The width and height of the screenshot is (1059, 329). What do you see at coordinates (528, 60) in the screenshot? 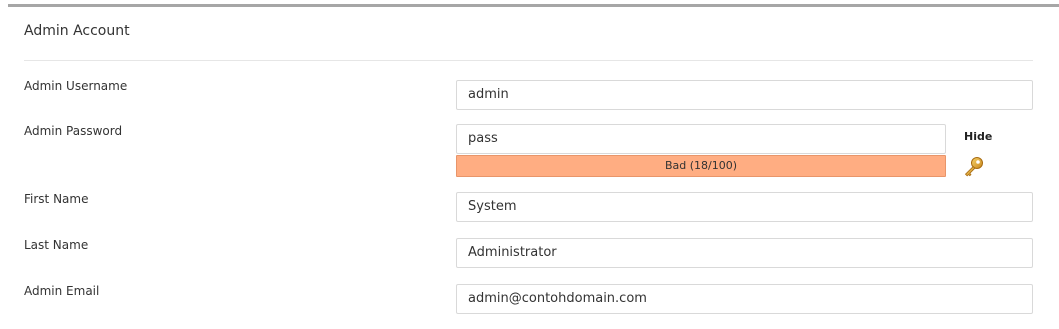
I see `section-divider` at bounding box center [528, 60].